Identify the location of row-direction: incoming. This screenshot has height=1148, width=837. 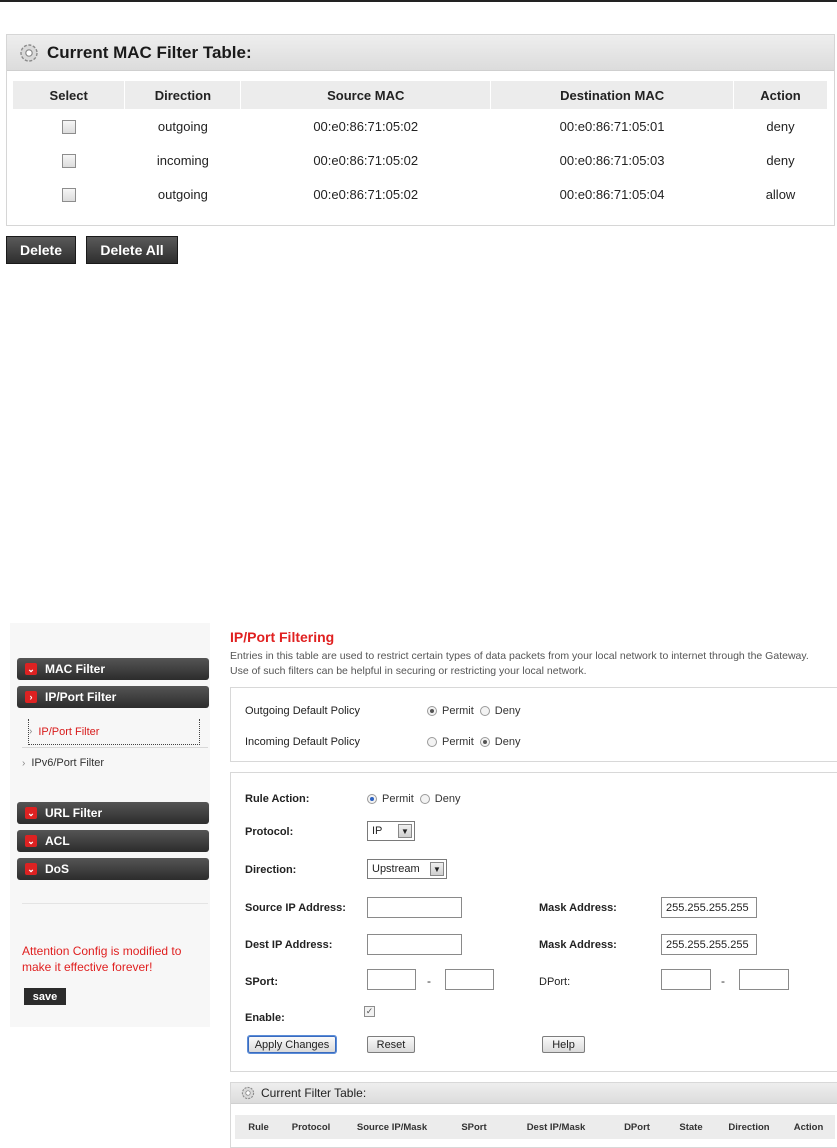
(182, 160).